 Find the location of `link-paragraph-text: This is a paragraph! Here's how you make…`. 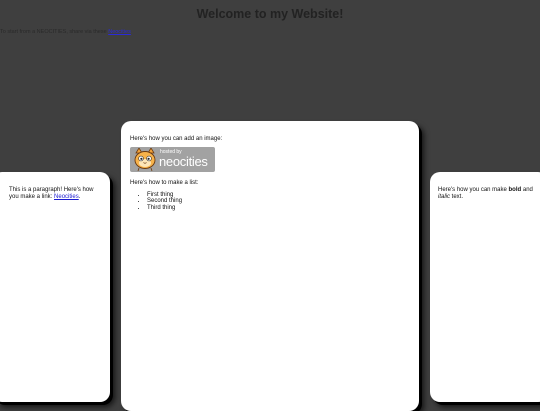

link-paragraph-text: This is a paragraph! Here's how you make… is located at coordinates (51, 193).